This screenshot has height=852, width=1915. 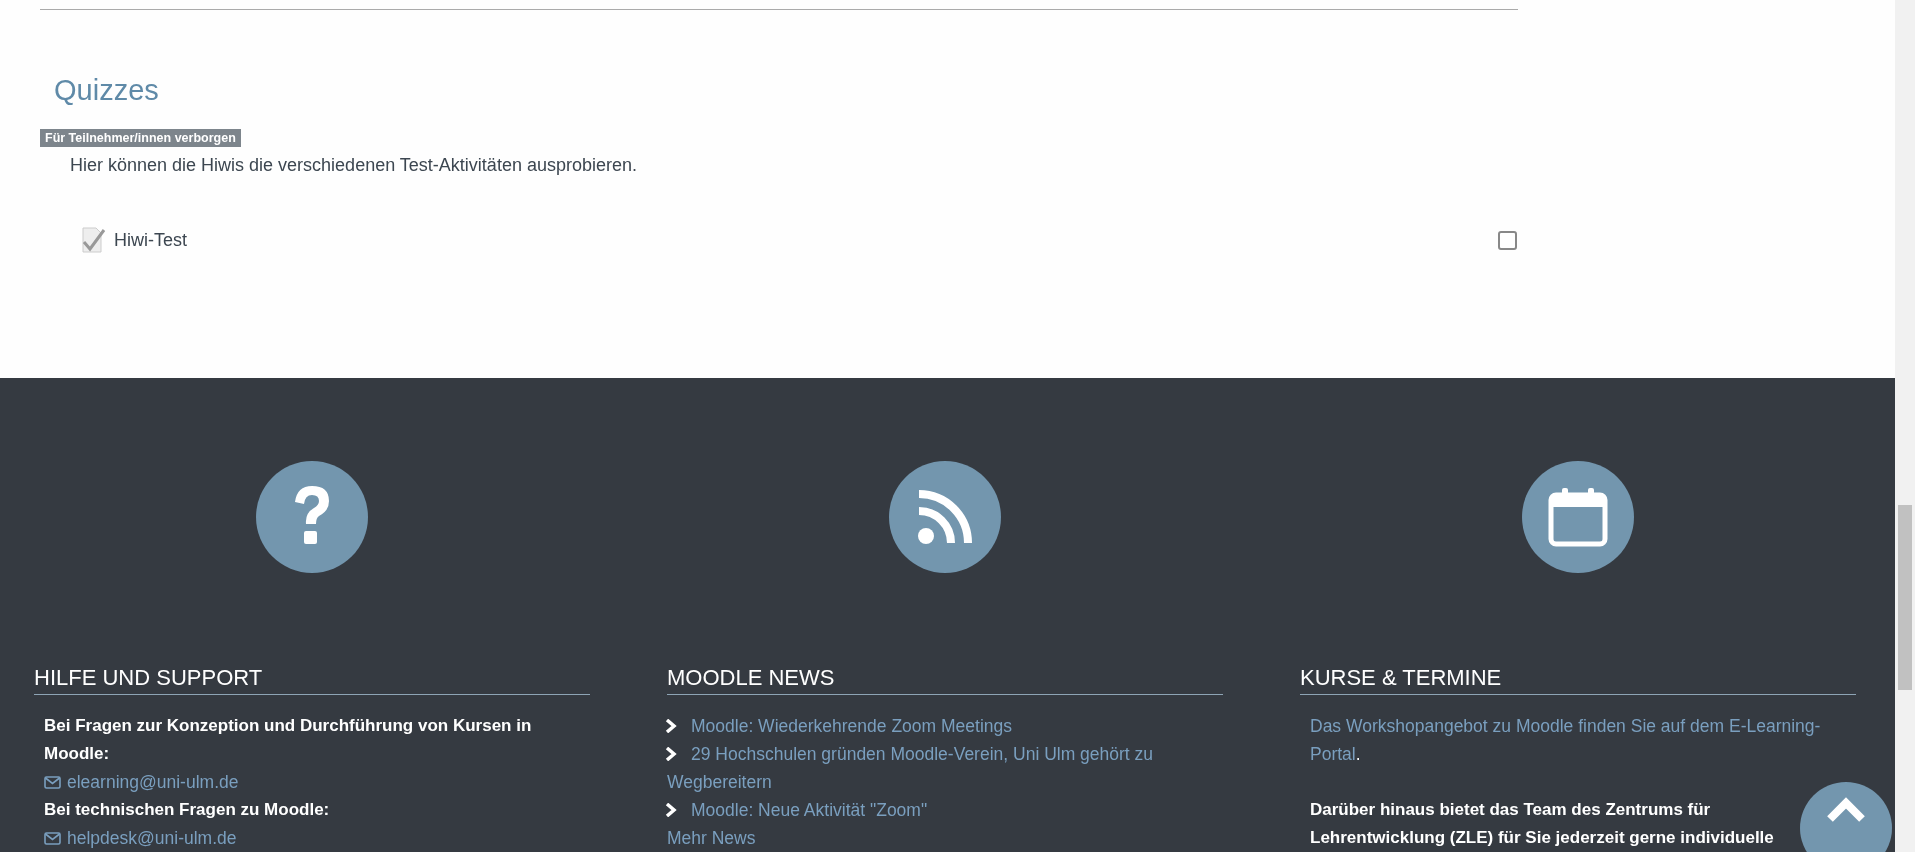 I want to click on footer-text: Darüber hinaus bietet das Team des Zentrums für Lehrentwicklung (ZLE) für Sie jederzeit gerne individuelle, so click(x=1542, y=824).